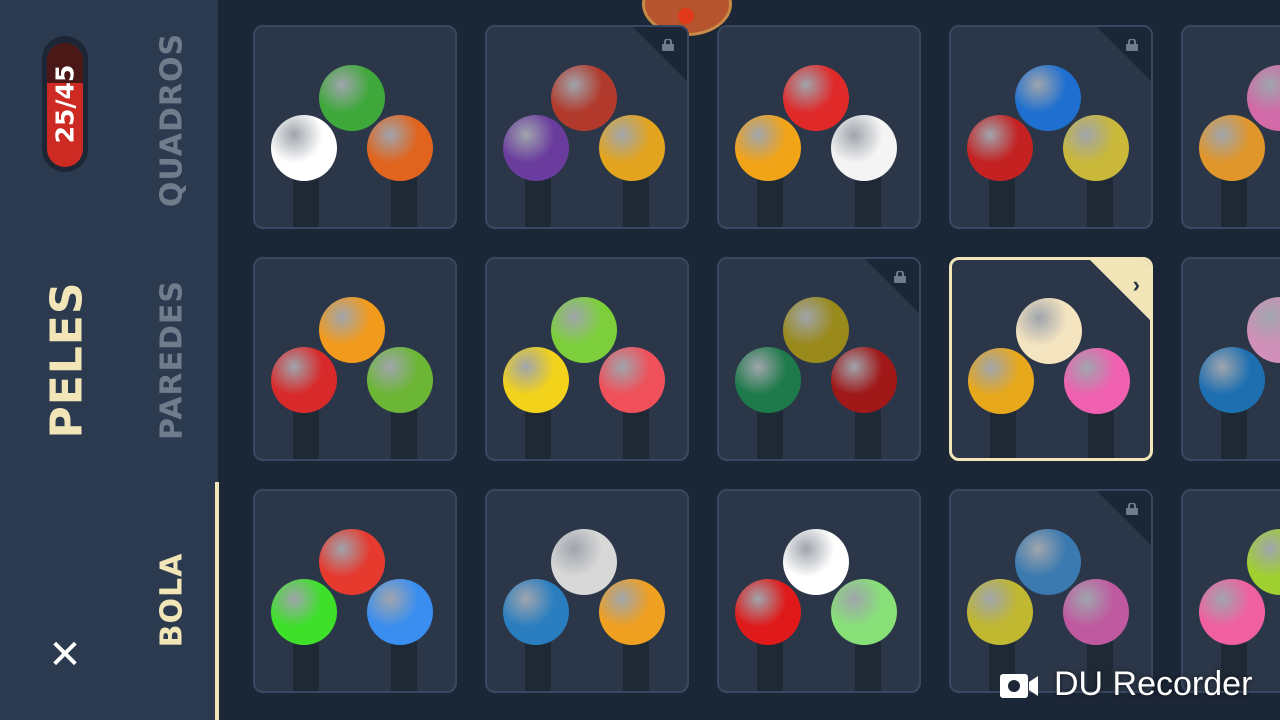  I want to click on skin-card-gems, so click(1051, 591).